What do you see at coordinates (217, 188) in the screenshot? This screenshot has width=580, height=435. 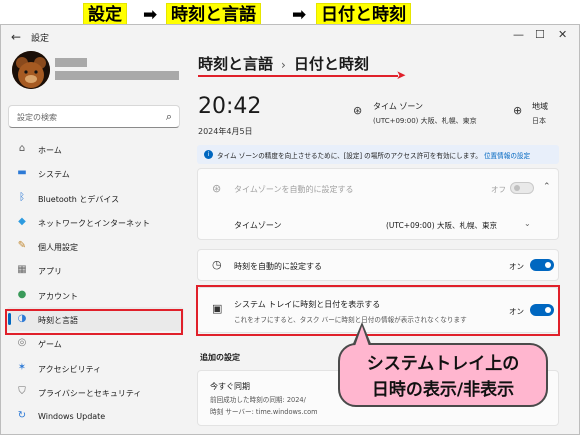 I see `location-clock-icon: ⊛` at bounding box center [217, 188].